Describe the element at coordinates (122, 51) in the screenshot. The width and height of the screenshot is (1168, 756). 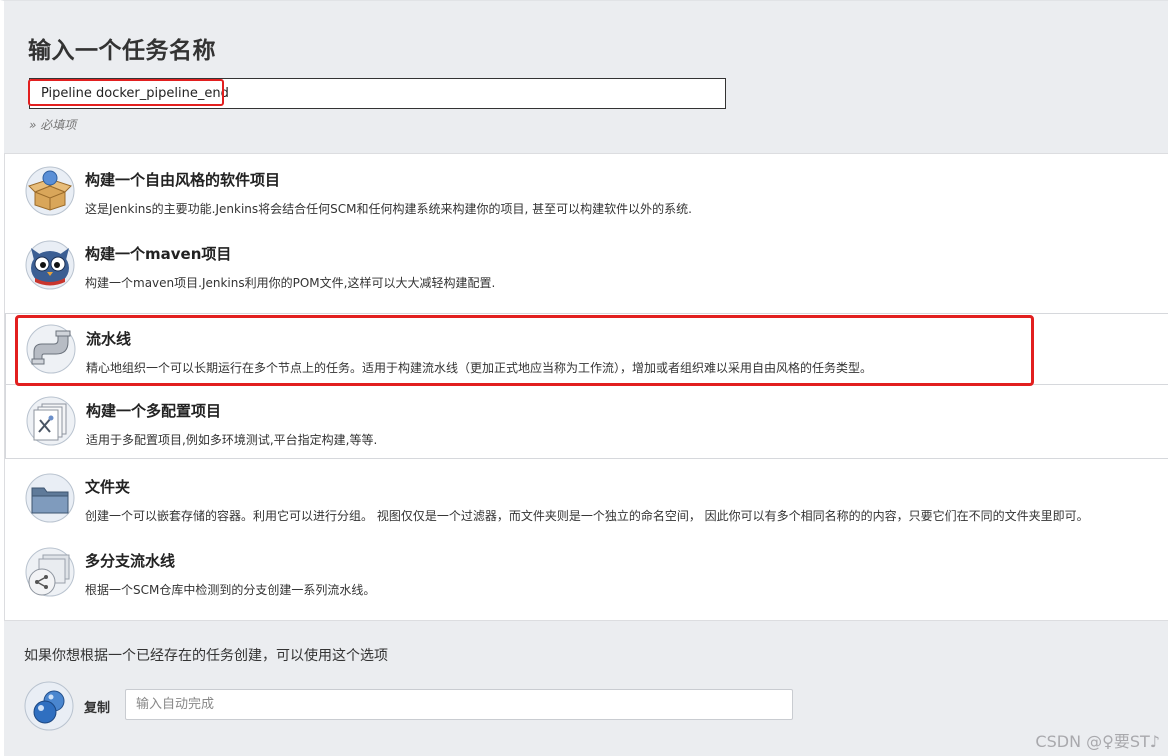
I see `page-title: 输入一个任务名称` at that location.